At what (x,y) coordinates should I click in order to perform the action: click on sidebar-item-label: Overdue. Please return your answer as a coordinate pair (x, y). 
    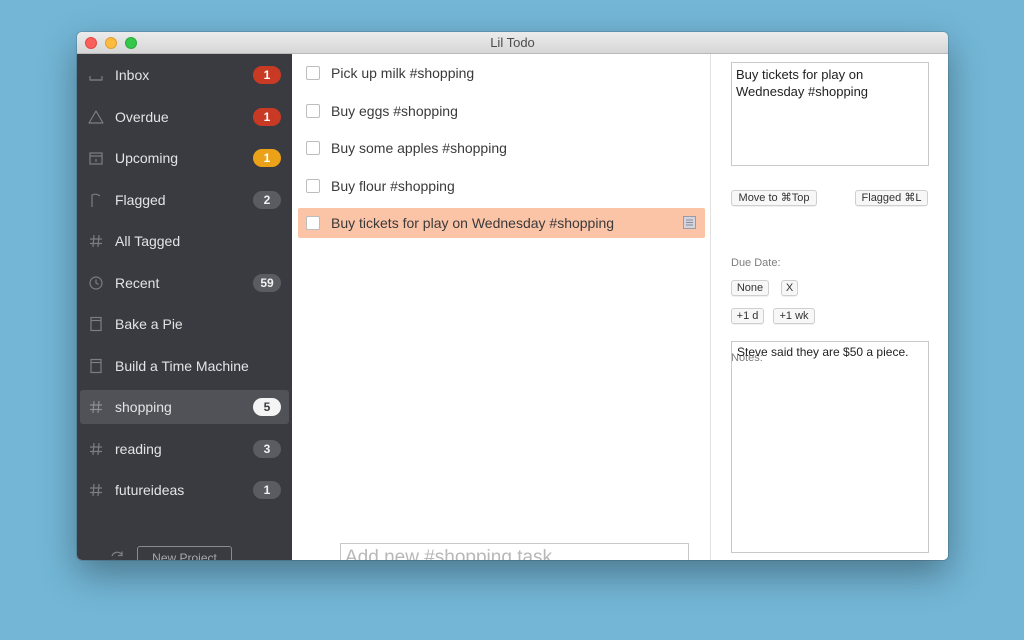
    Looking at the image, I should click on (142, 117).